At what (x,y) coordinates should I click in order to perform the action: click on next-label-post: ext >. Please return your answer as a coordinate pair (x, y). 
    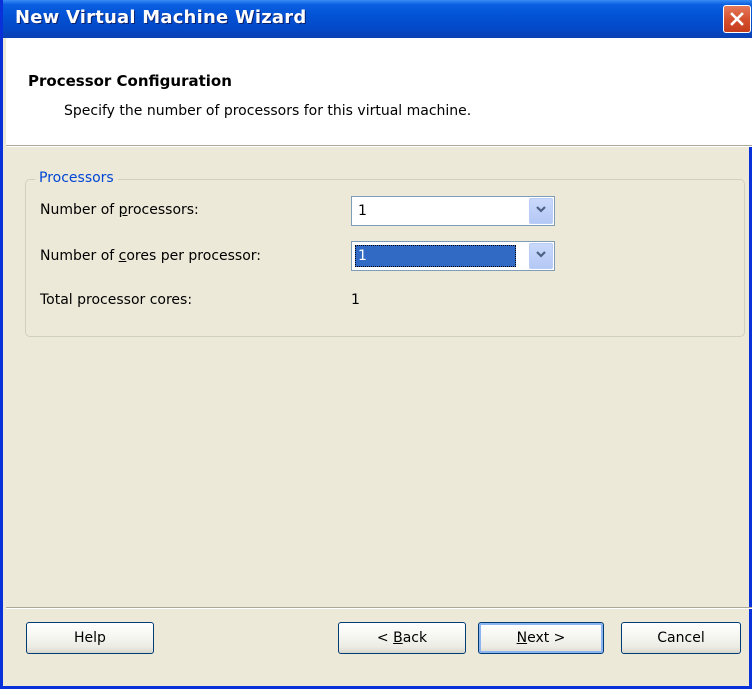
    Looking at the image, I should click on (546, 638).